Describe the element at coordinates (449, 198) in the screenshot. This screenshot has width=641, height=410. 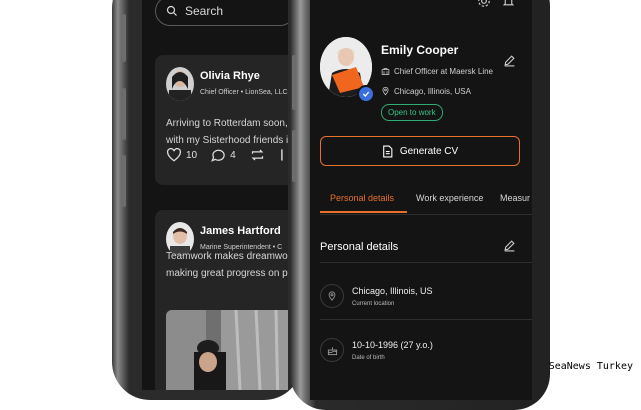
I see `tab-work-experience: Work experience` at that location.